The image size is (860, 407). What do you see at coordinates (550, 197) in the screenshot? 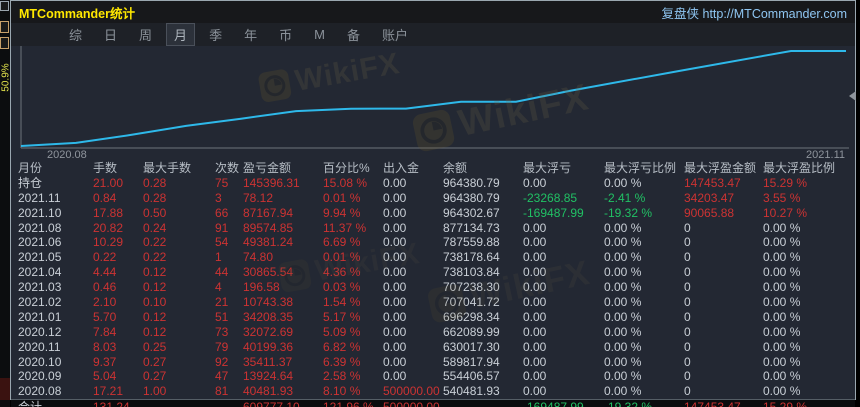
I see `cell: -23268.85` at bounding box center [550, 197].